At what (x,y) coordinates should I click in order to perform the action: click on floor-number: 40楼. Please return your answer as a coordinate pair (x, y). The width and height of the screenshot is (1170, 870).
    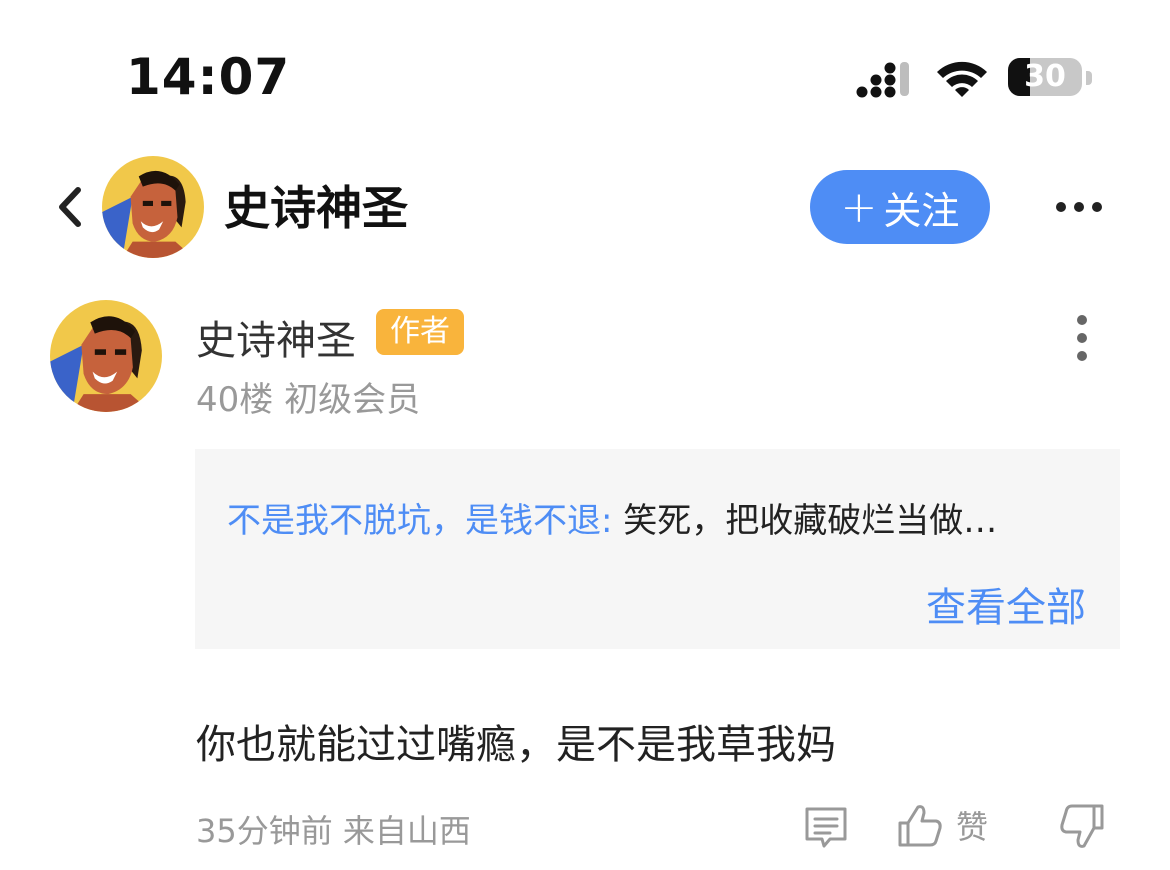
    Looking at the image, I should click on (235, 400).